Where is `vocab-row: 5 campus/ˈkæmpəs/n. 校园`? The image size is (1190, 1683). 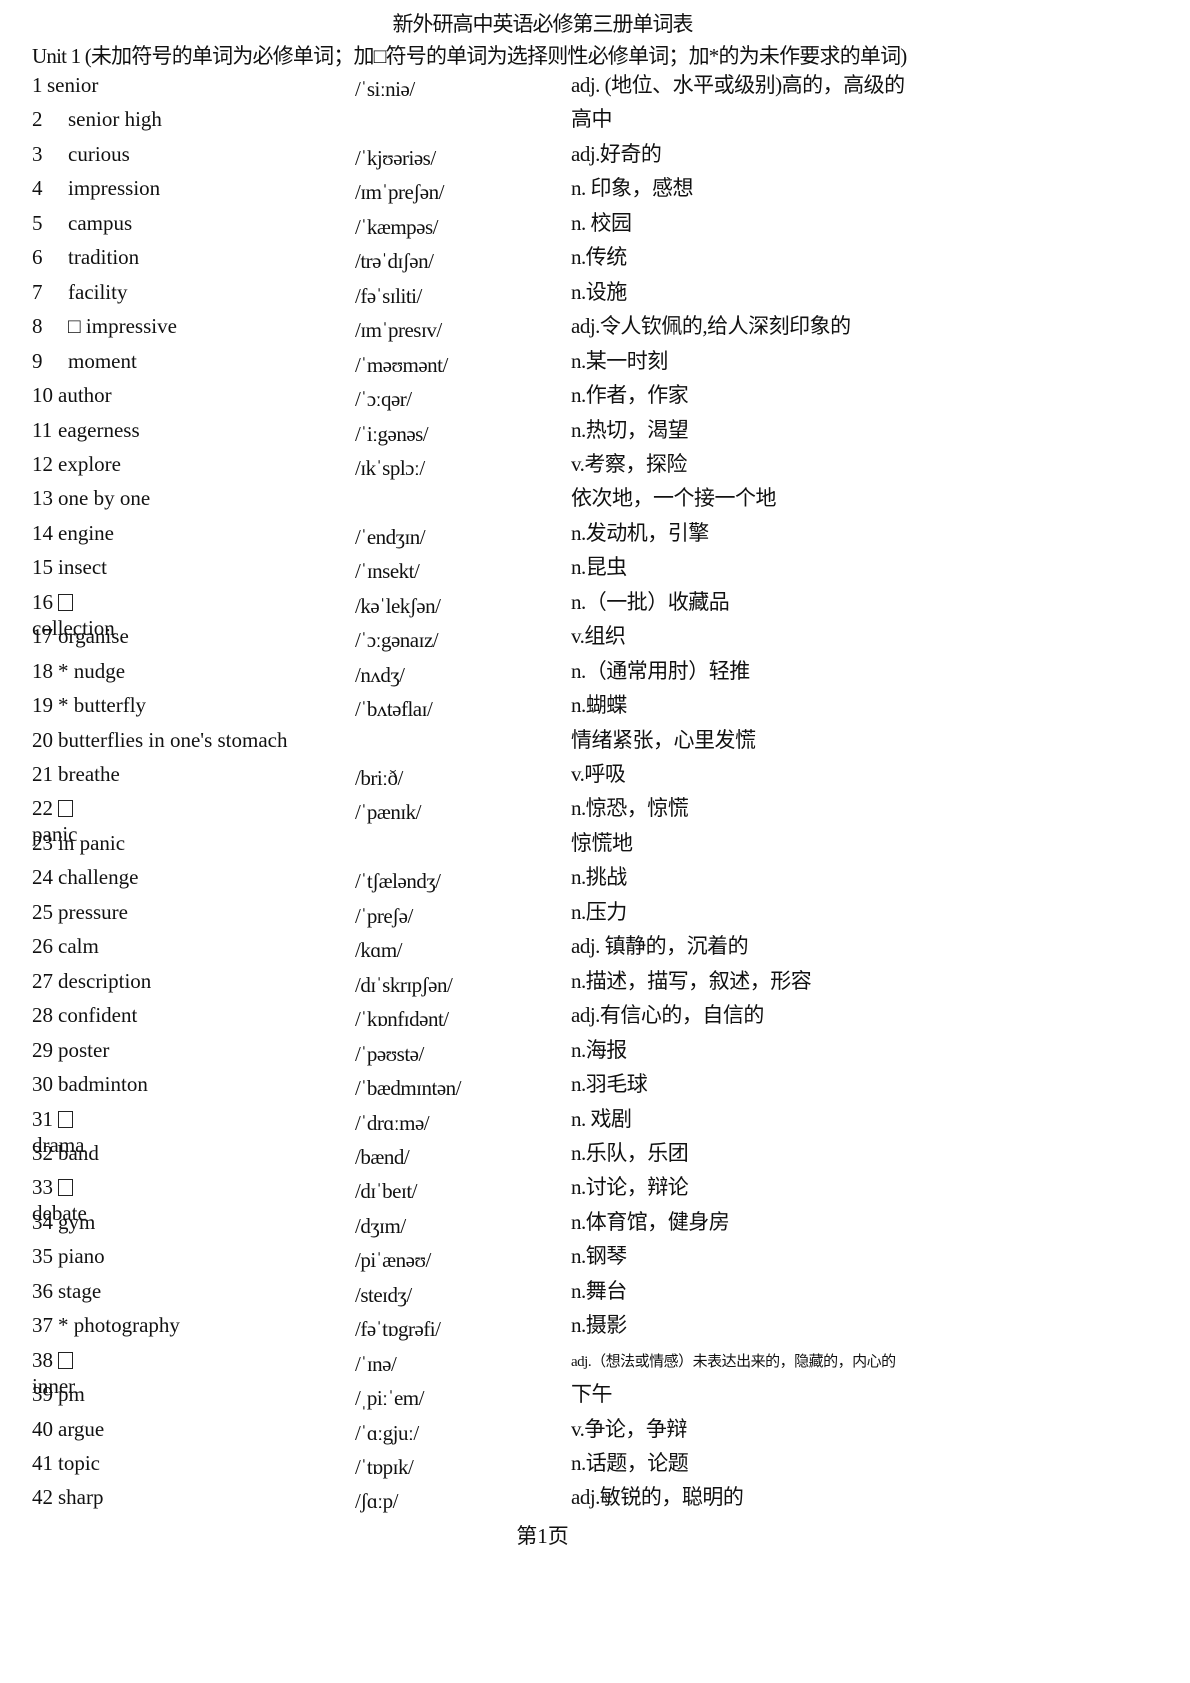 vocab-row: 5 campus/ˈkæmpəs/n. 校园 is located at coordinates (595, 226).